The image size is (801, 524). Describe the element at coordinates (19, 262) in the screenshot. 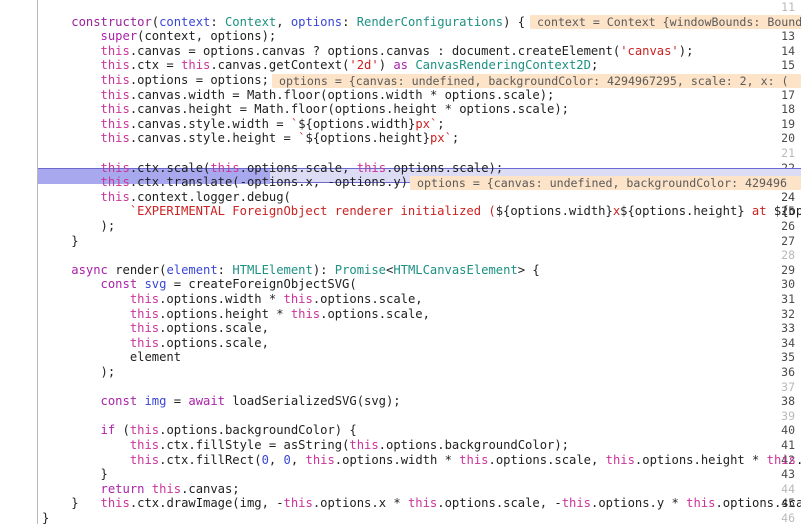

I see `line-number-gutter` at that location.